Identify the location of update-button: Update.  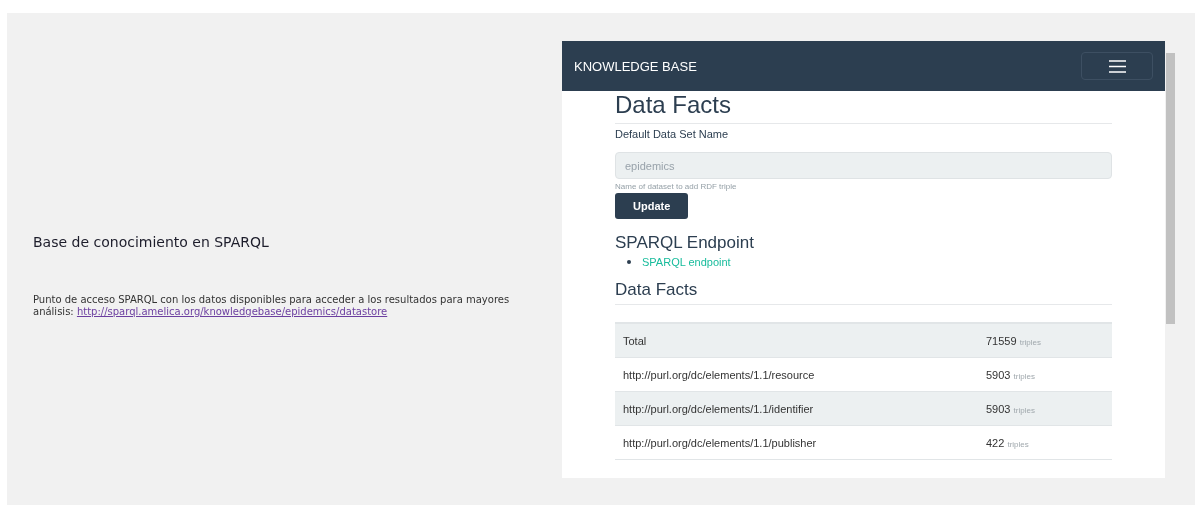
(652, 206).